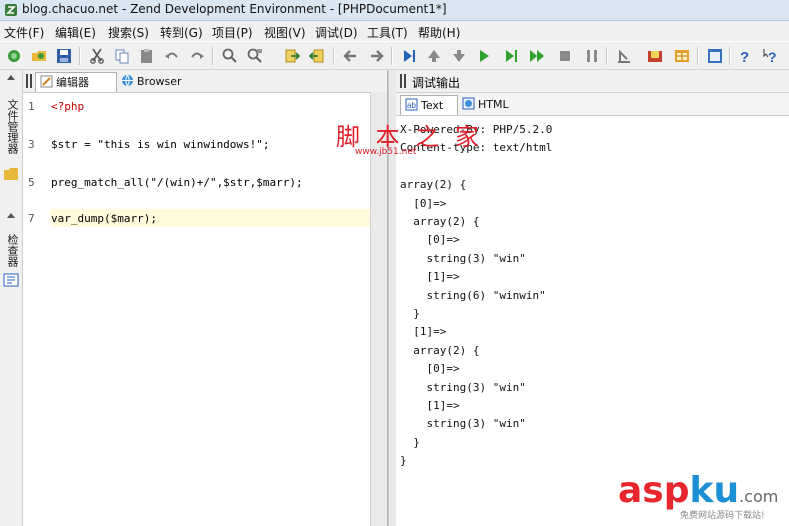 The image size is (789, 526). I want to click on folder-icon, so click(11, 174).